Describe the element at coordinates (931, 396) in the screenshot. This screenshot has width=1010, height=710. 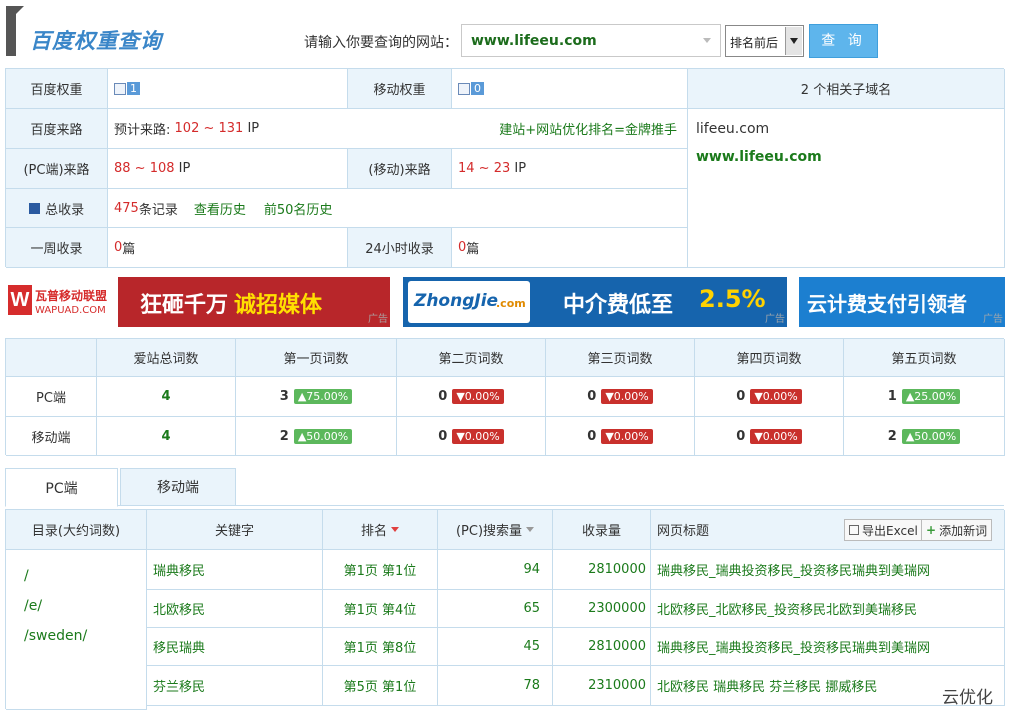
I see `change-up-badge: ▲25.00%` at that location.